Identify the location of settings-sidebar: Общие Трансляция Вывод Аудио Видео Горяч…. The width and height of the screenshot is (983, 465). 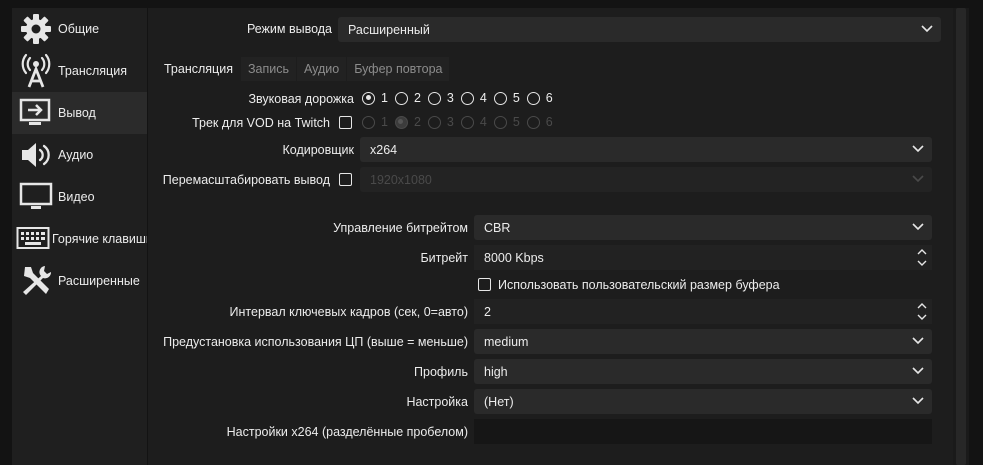
(79, 236).